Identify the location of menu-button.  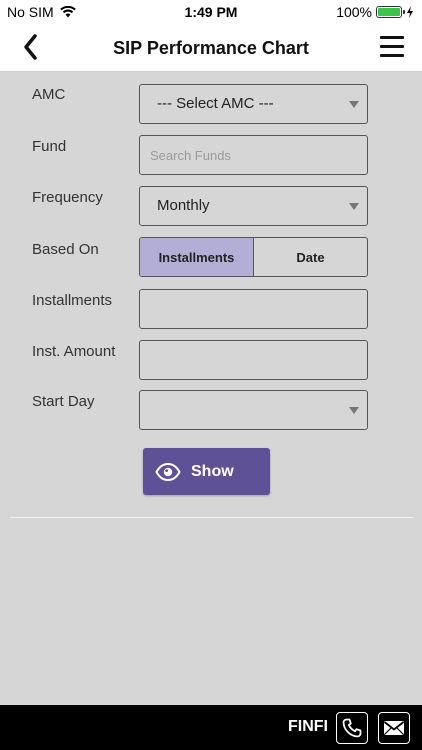
(392, 48).